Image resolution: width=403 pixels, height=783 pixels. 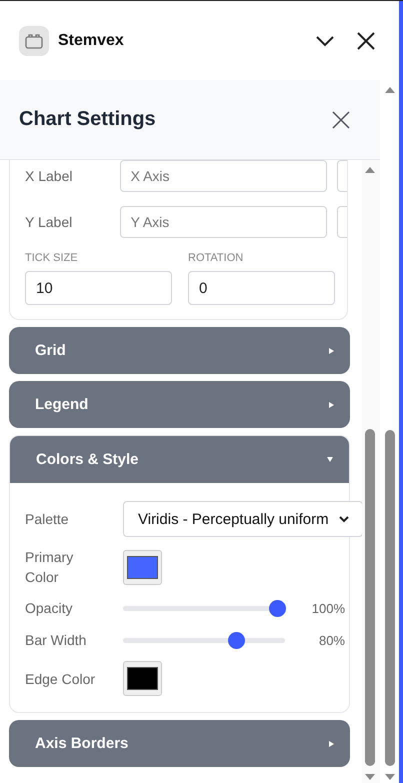 I want to click on section-header: Colors & Style, so click(x=179, y=459).